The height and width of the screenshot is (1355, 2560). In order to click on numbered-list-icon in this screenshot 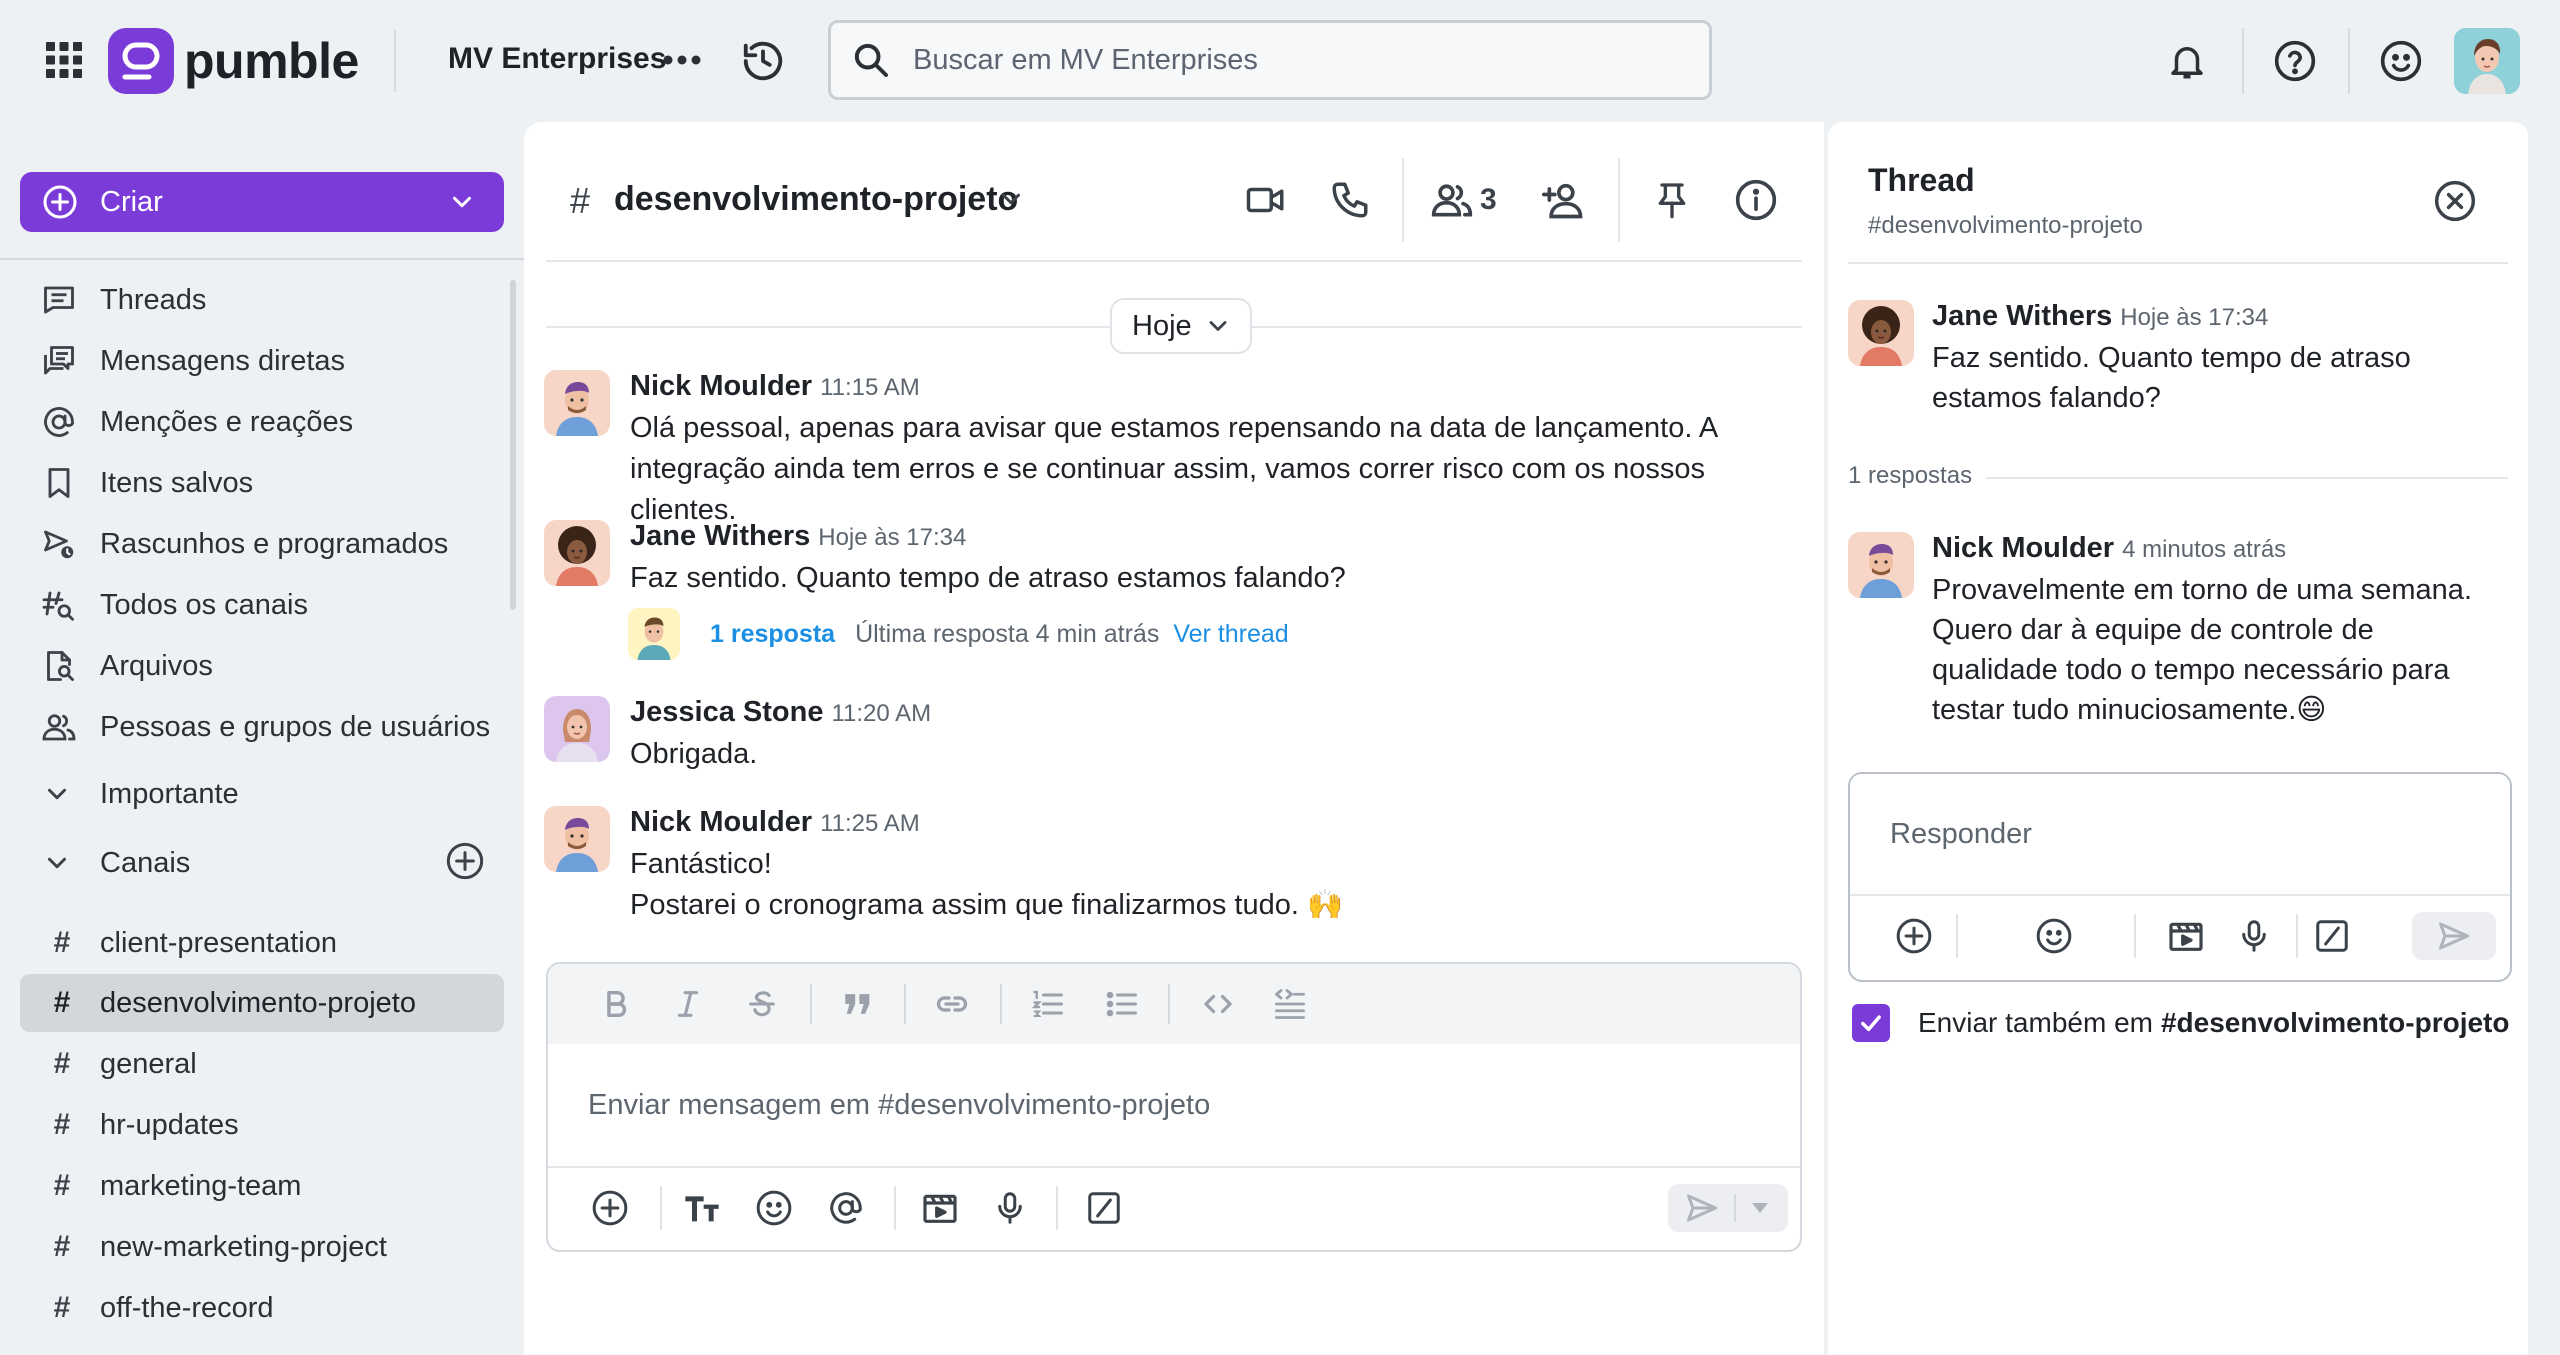, I will do `click(1048, 1004)`.